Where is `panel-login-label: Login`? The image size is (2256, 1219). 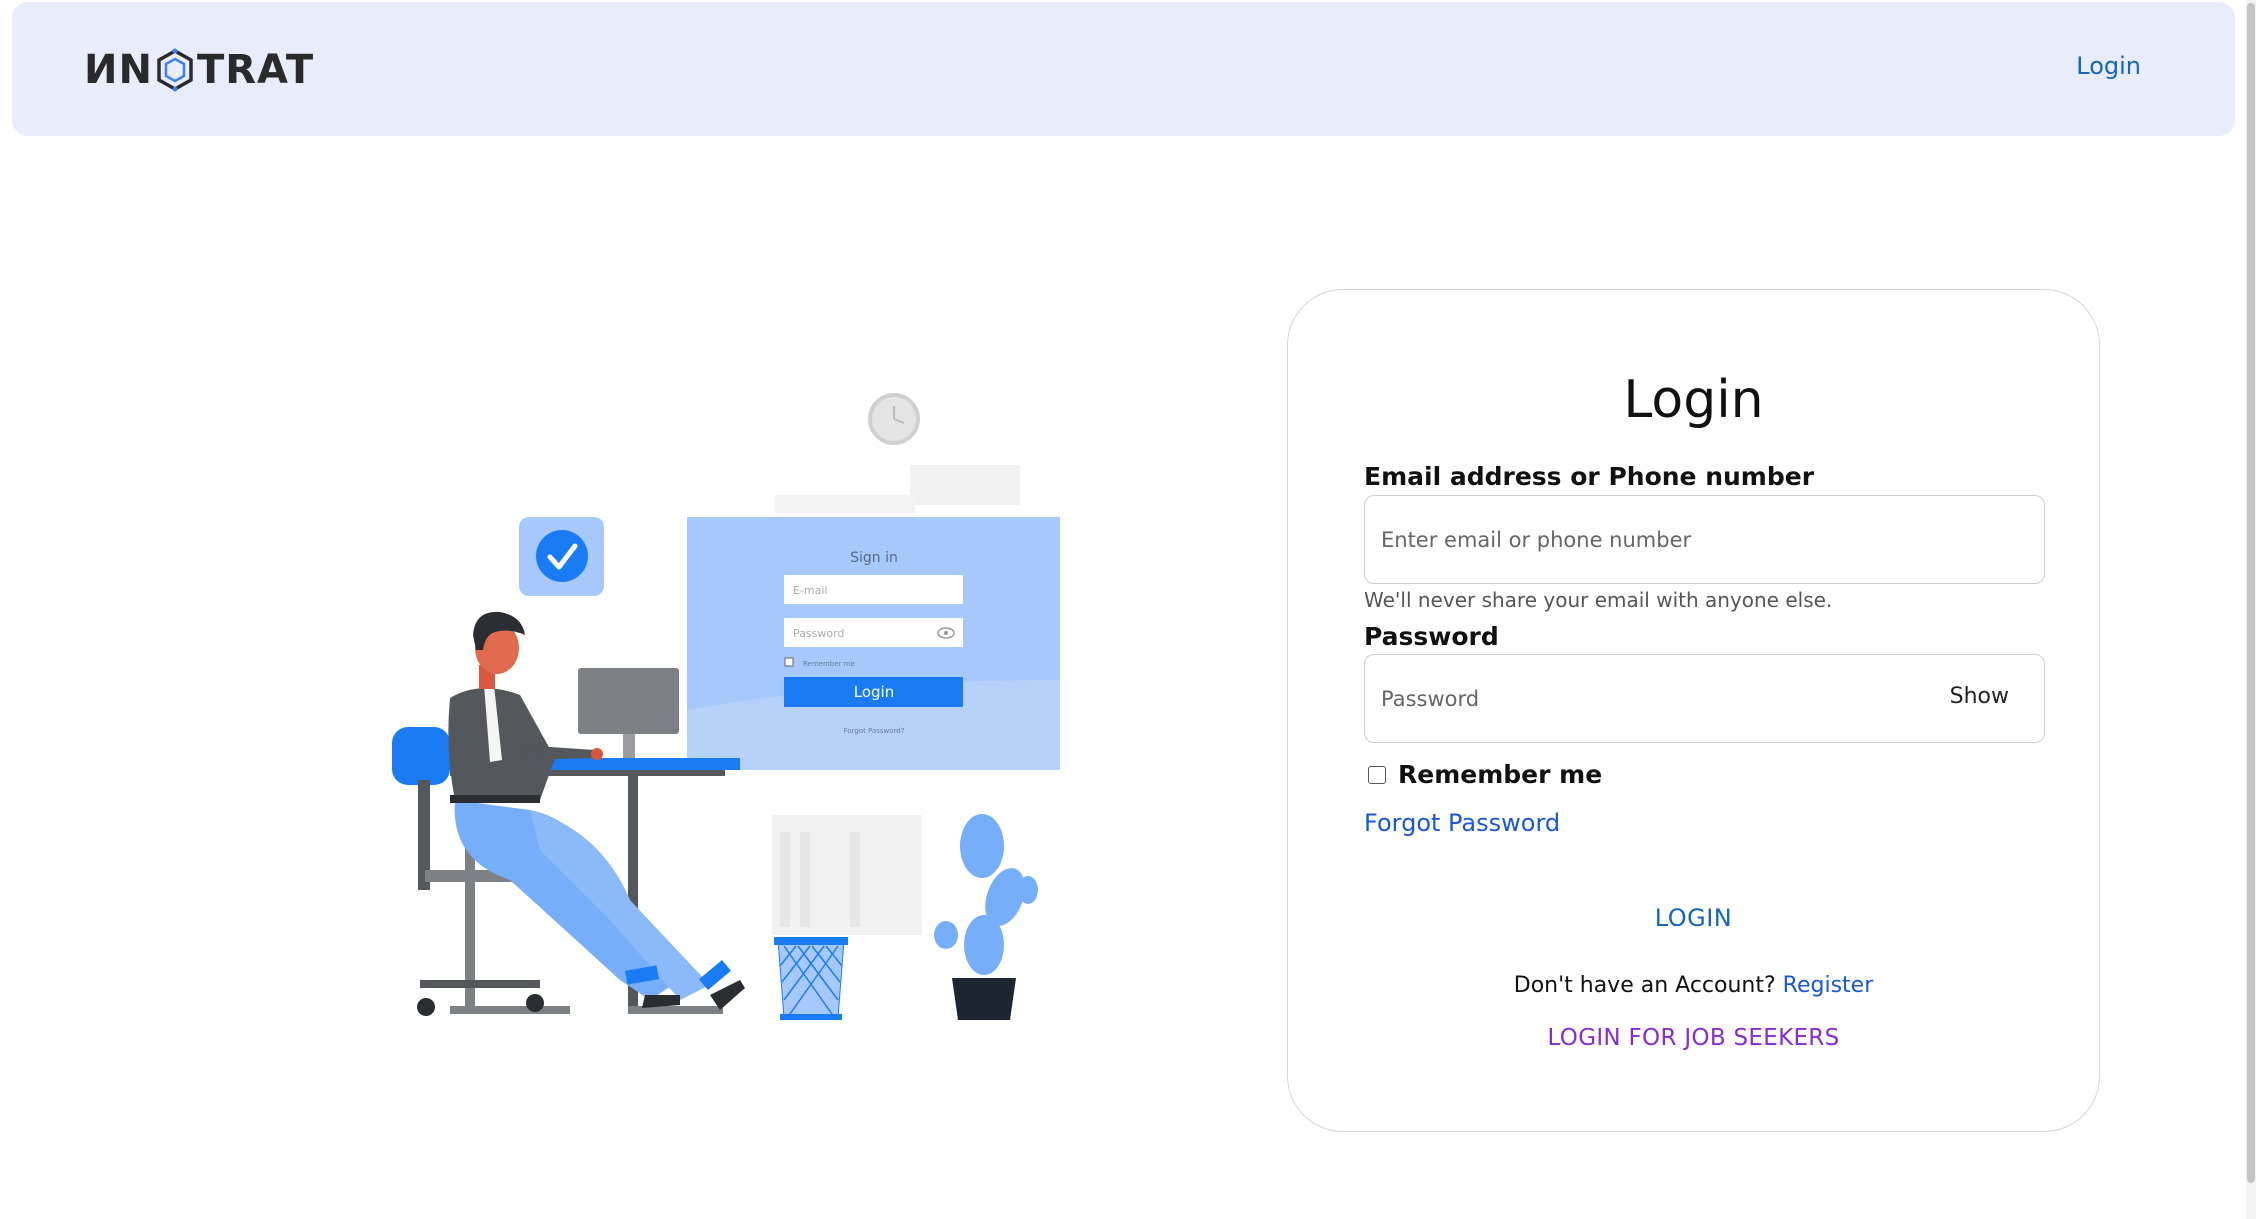 panel-login-label: Login is located at coordinates (874, 692).